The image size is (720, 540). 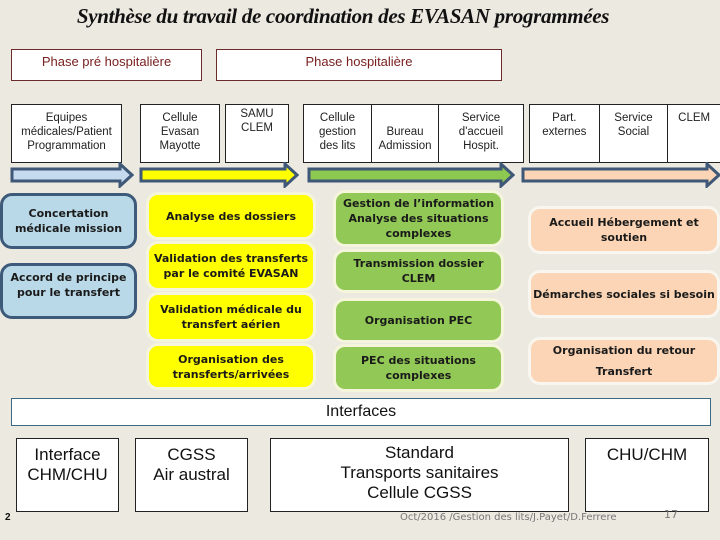 I want to click on header-service-accueil-label: Service d'accueil Hospit., so click(x=481, y=132).